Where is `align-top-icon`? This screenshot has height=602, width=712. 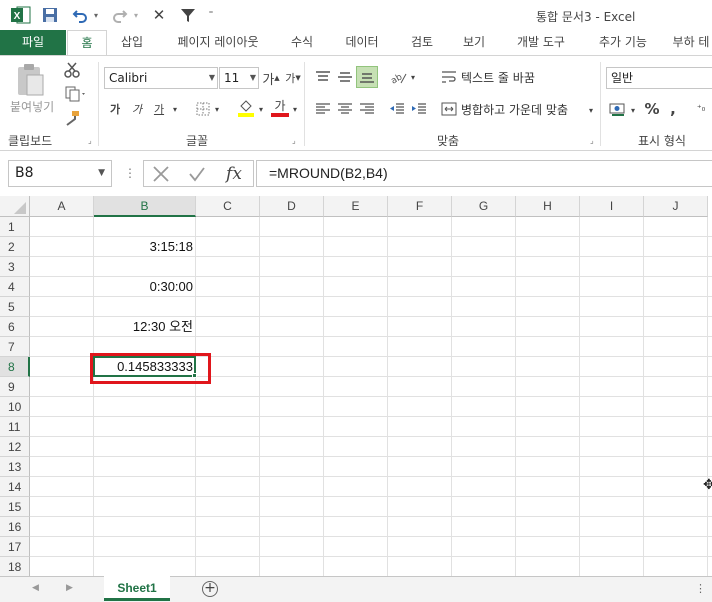 align-top-icon is located at coordinates (323, 77).